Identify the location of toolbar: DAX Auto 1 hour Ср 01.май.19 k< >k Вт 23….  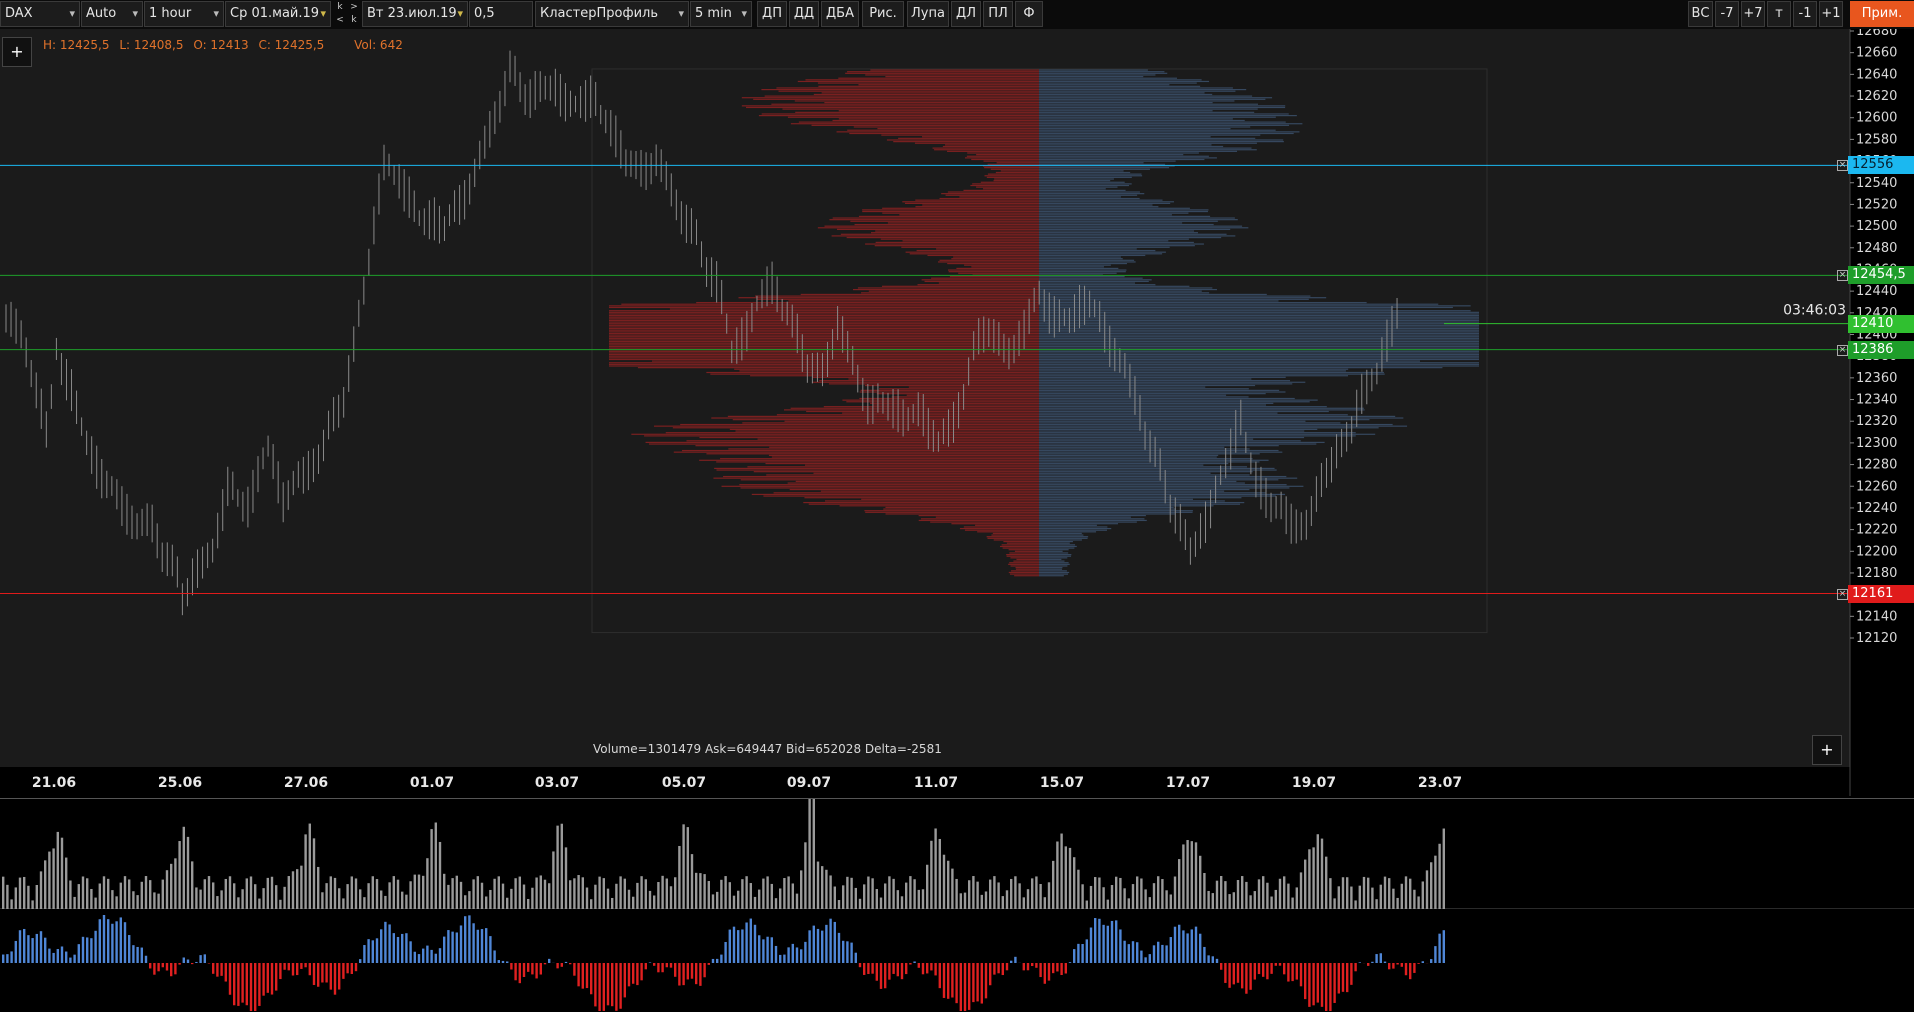
(957, 14).